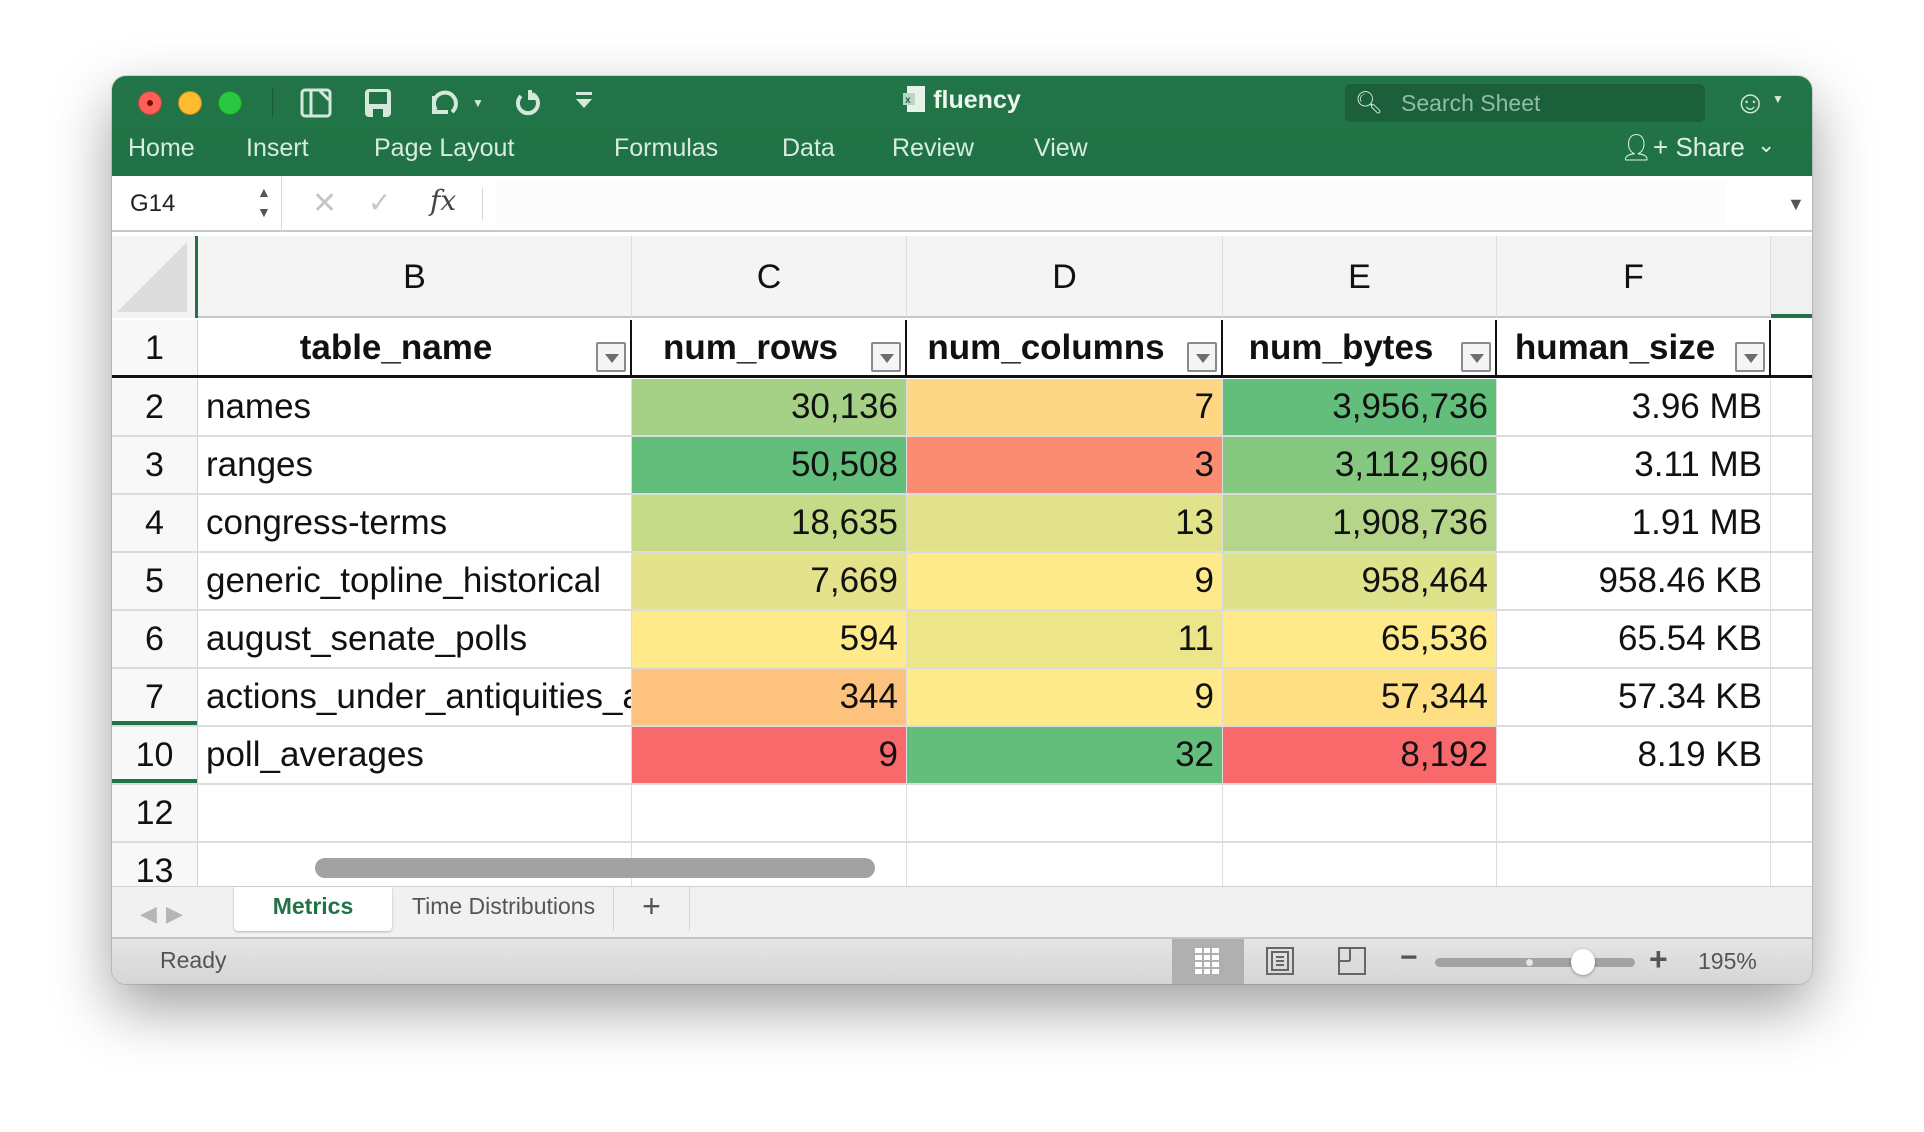  What do you see at coordinates (197, 204) in the screenshot?
I see `name-box: G14 ▲ ▼` at bounding box center [197, 204].